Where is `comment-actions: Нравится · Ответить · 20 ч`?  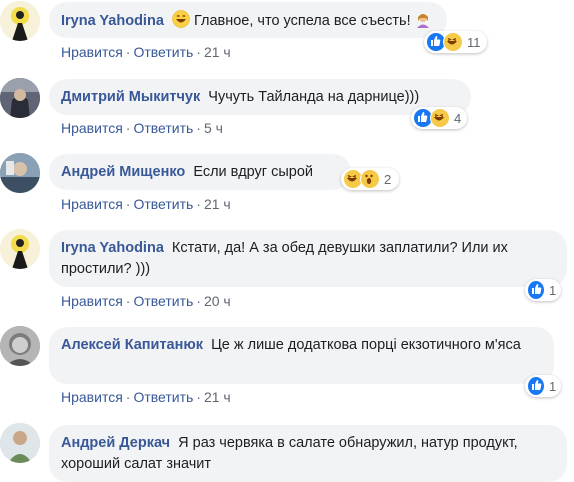 comment-actions: Нравится · Ответить · 20 ч is located at coordinates (146, 301).